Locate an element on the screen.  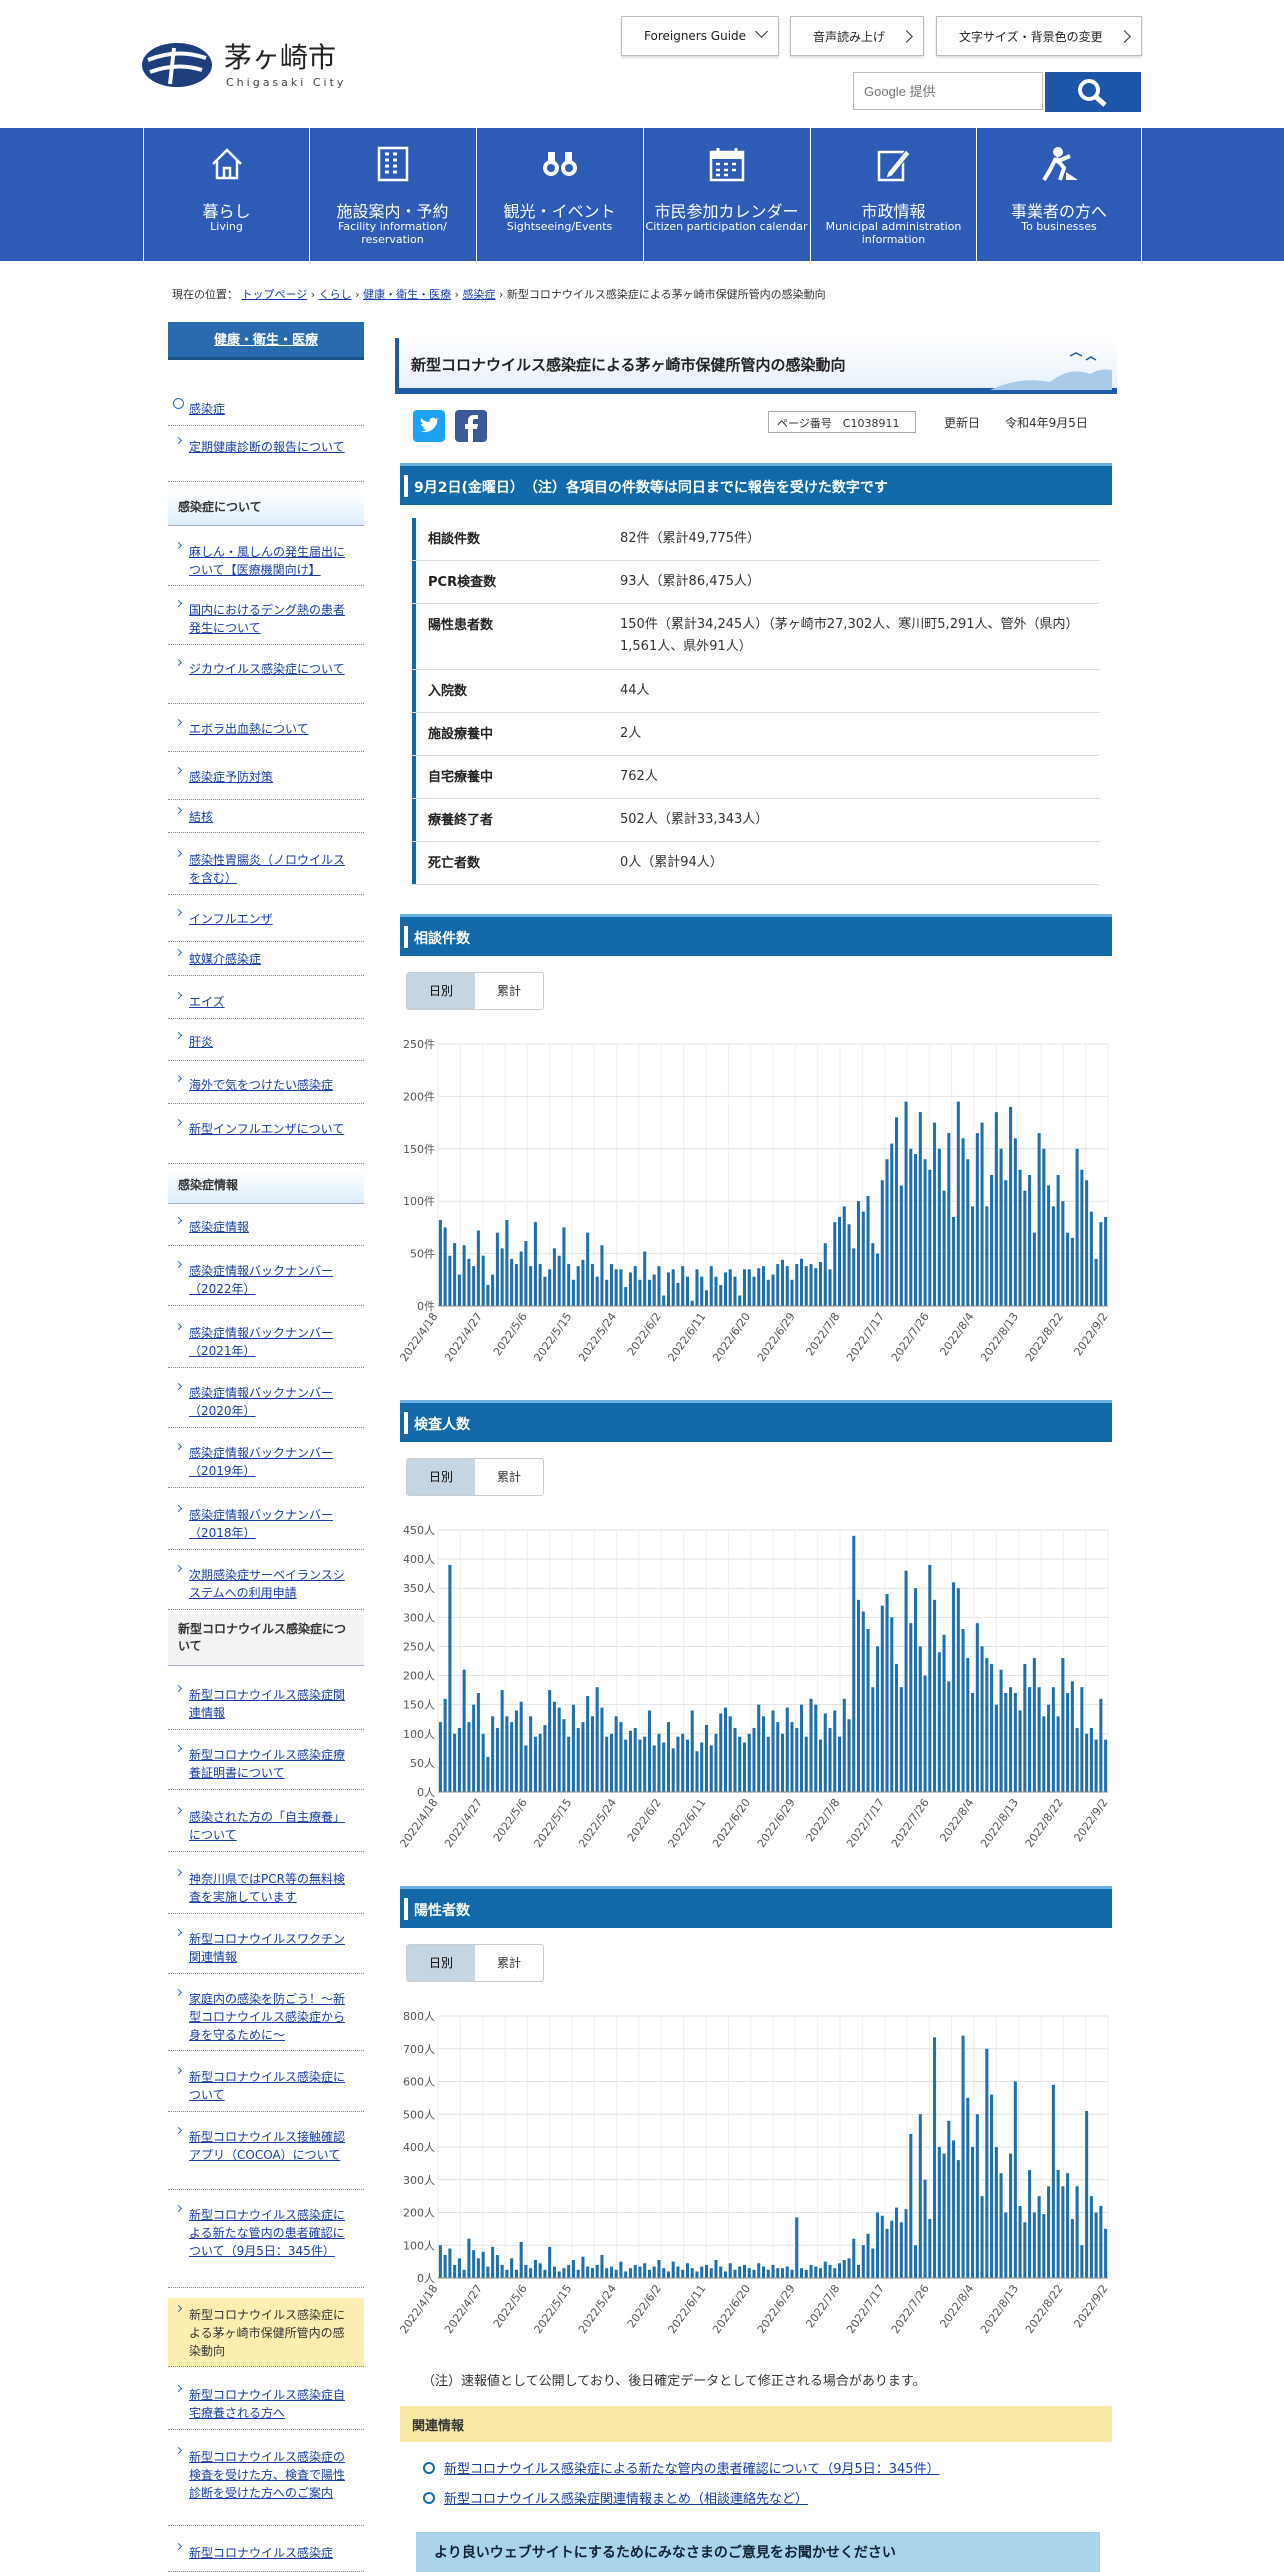
nav-item-5: 市政情報 Municipal administration information is located at coordinates (893, 194).